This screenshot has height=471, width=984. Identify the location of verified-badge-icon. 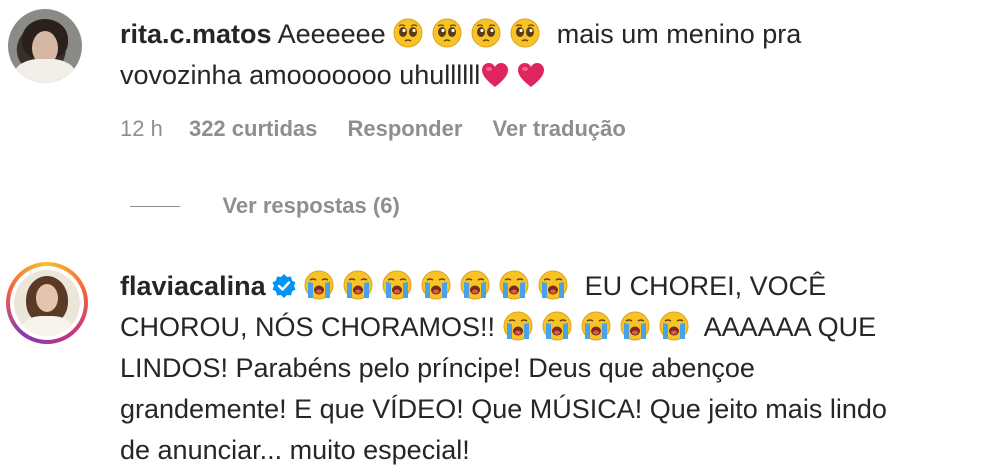
(284, 284).